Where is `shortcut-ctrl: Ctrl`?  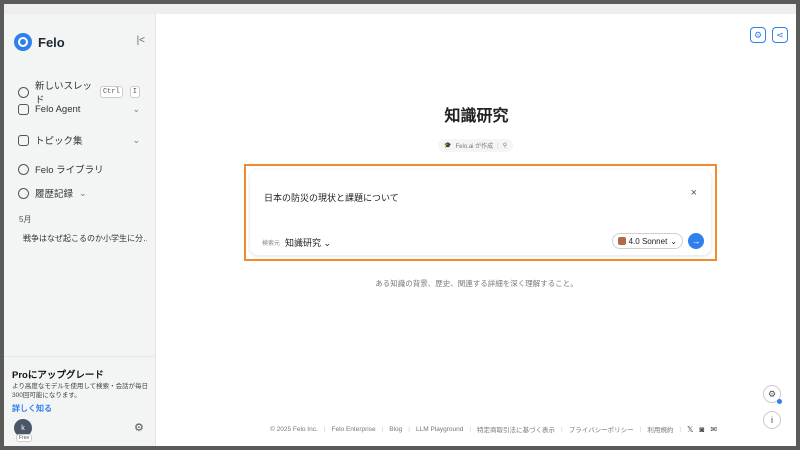 shortcut-ctrl: Ctrl is located at coordinates (111, 92).